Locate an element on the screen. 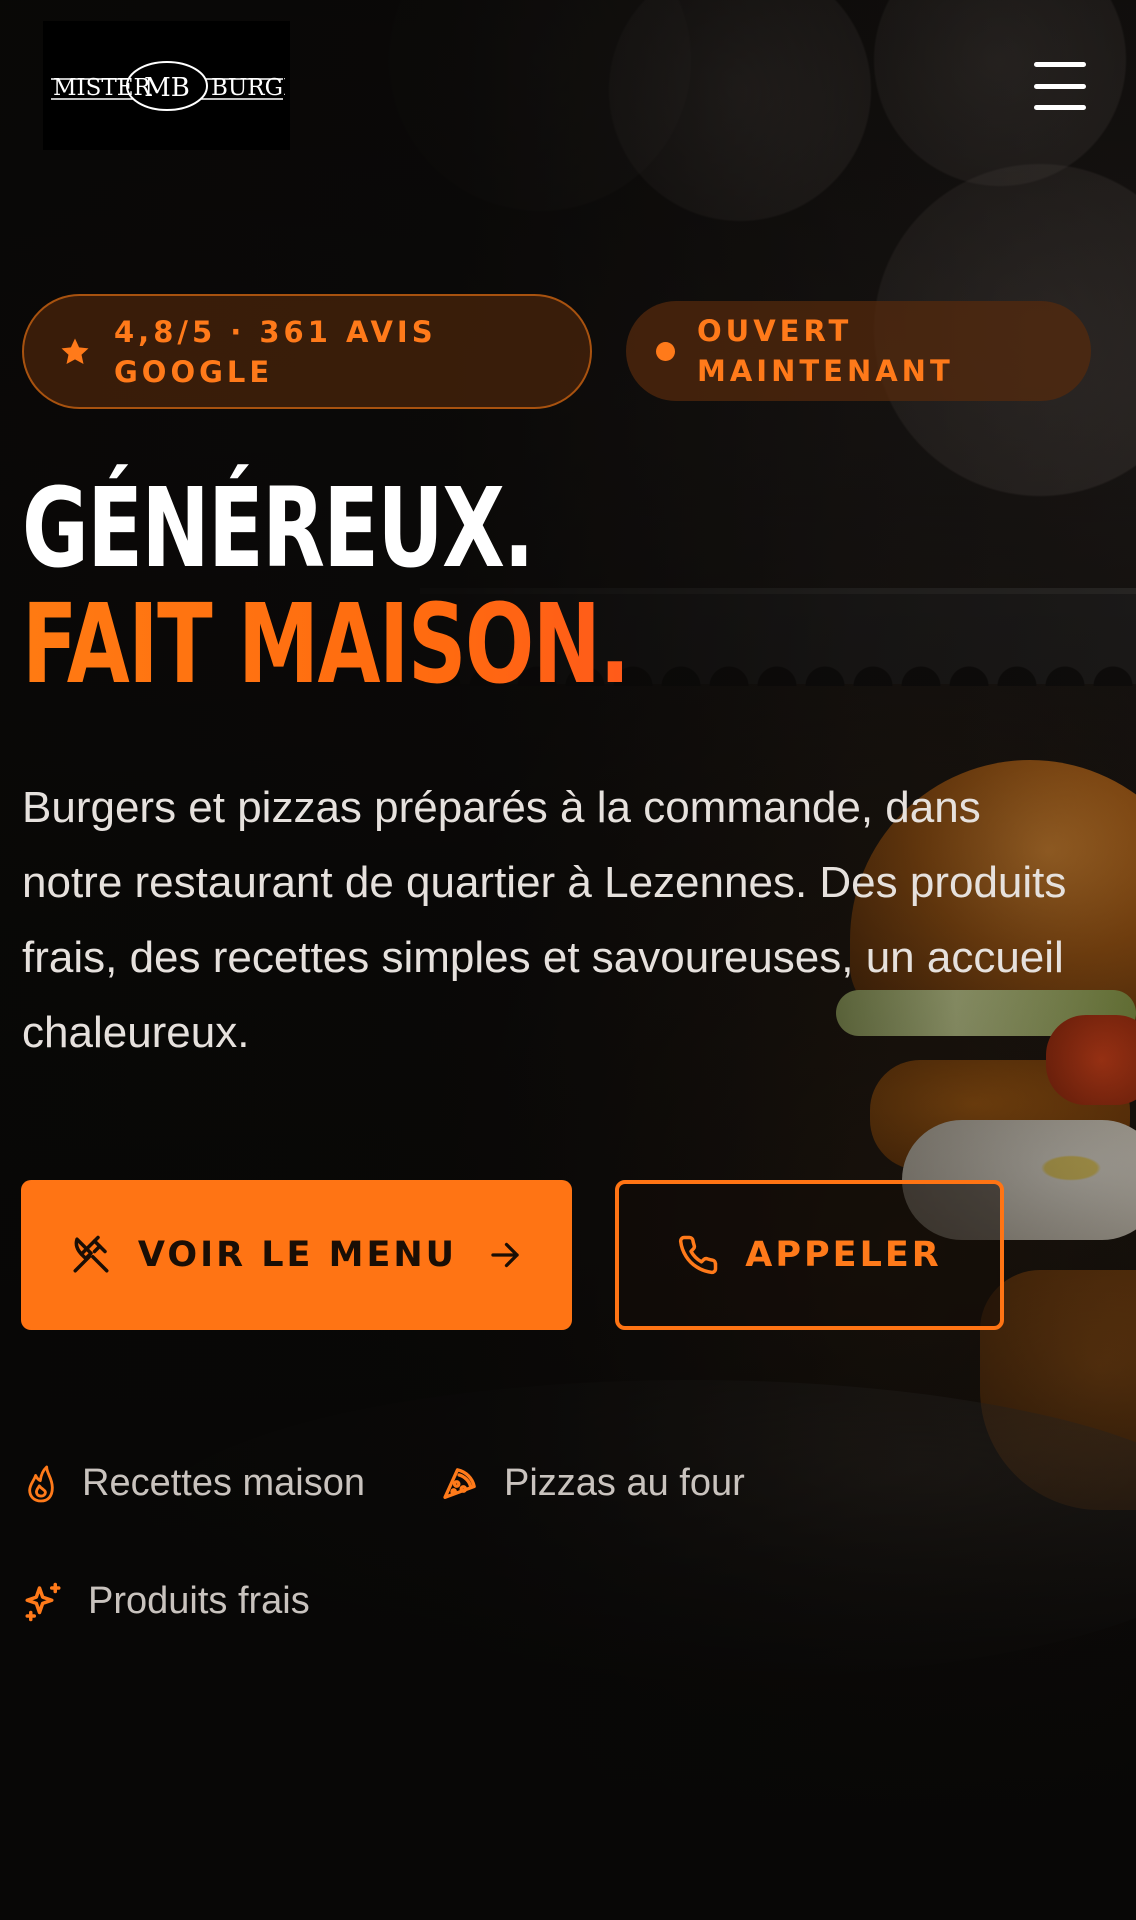 The height and width of the screenshot is (1920, 1136). feature-pizzas: Pizzas au four is located at coordinates (592, 1483).